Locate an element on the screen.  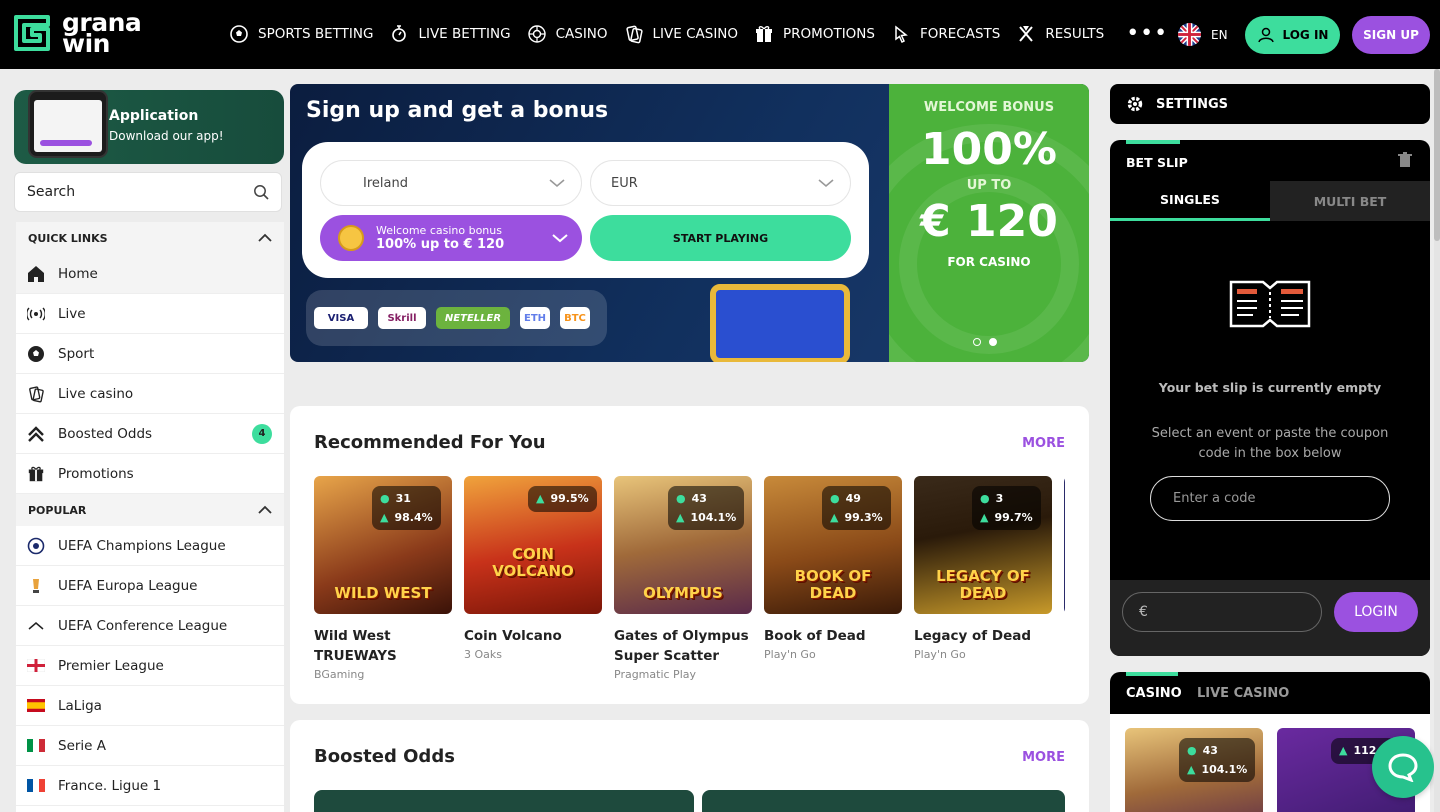
chat-button is located at coordinates (1403, 767).